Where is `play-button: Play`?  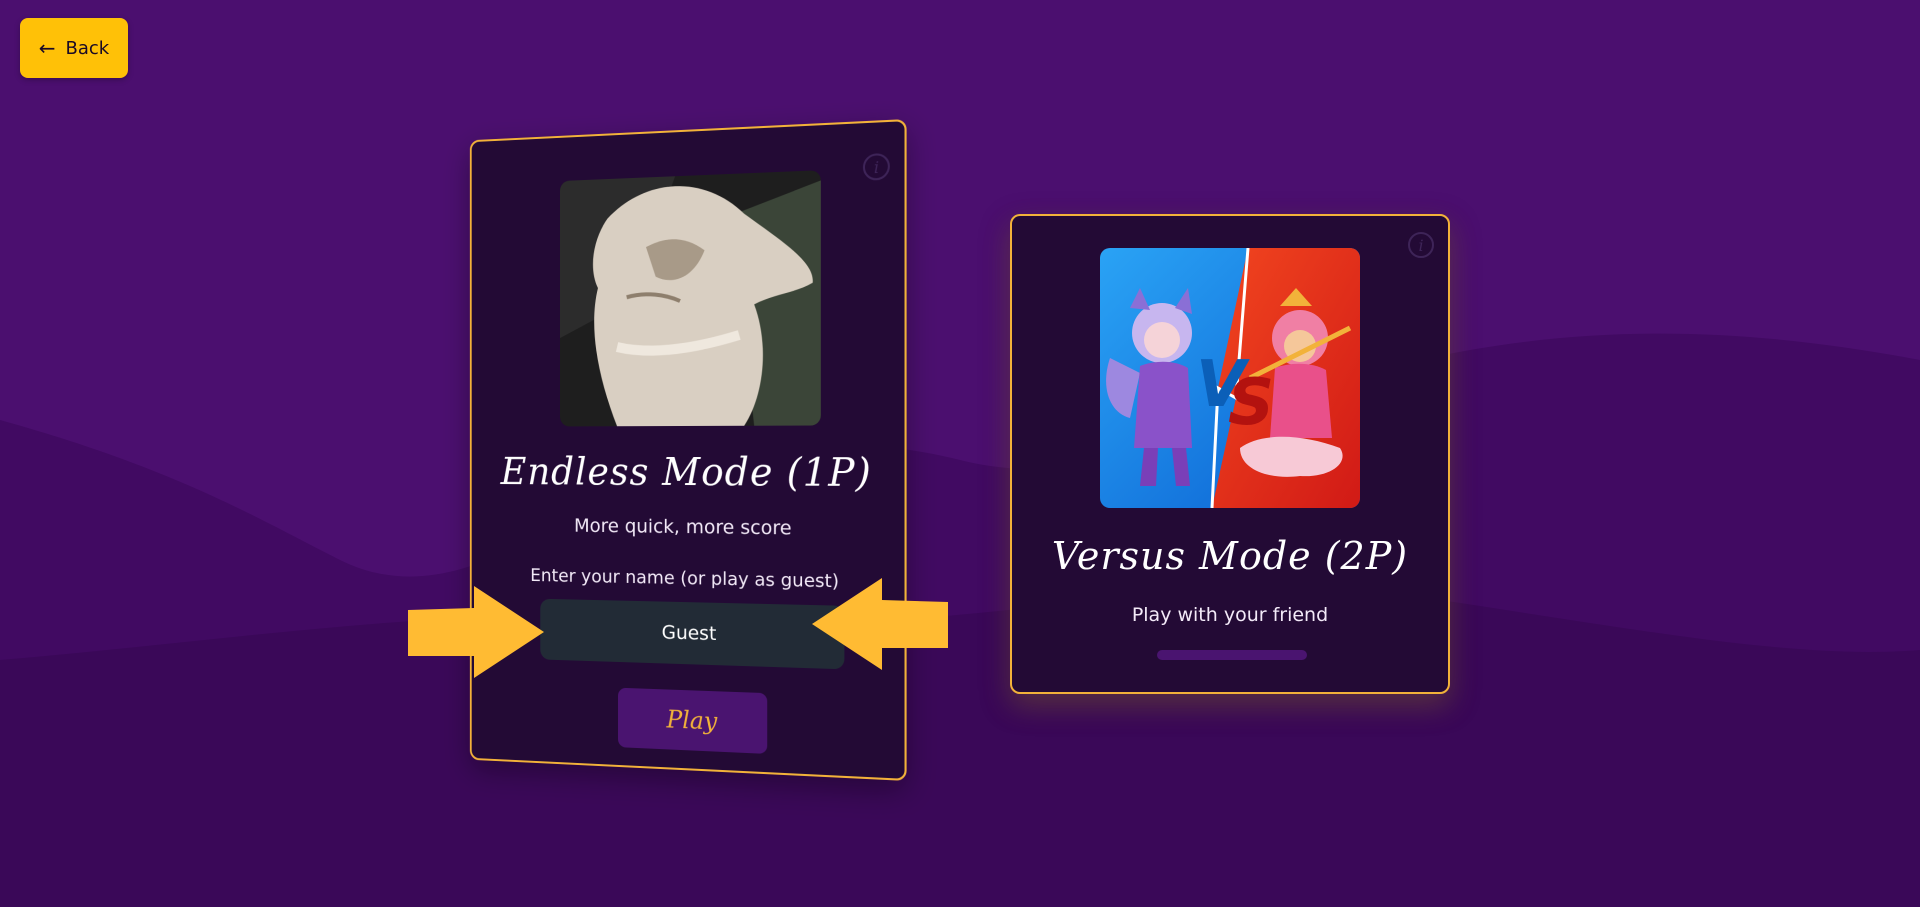 play-button: Play is located at coordinates (693, 720).